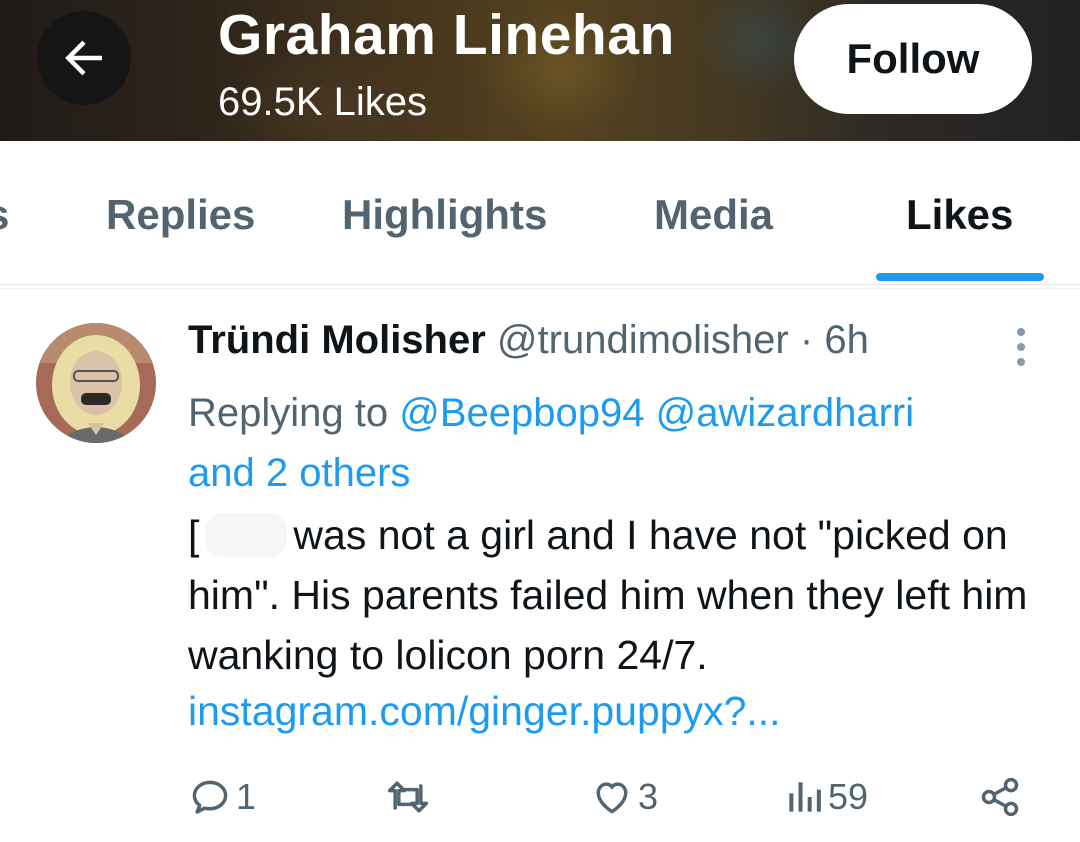 This screenshot has height=842, width=1080. Describe the element at coordinates (960, 277) in the screenshot. I see `active-tab-indicator` at that location.